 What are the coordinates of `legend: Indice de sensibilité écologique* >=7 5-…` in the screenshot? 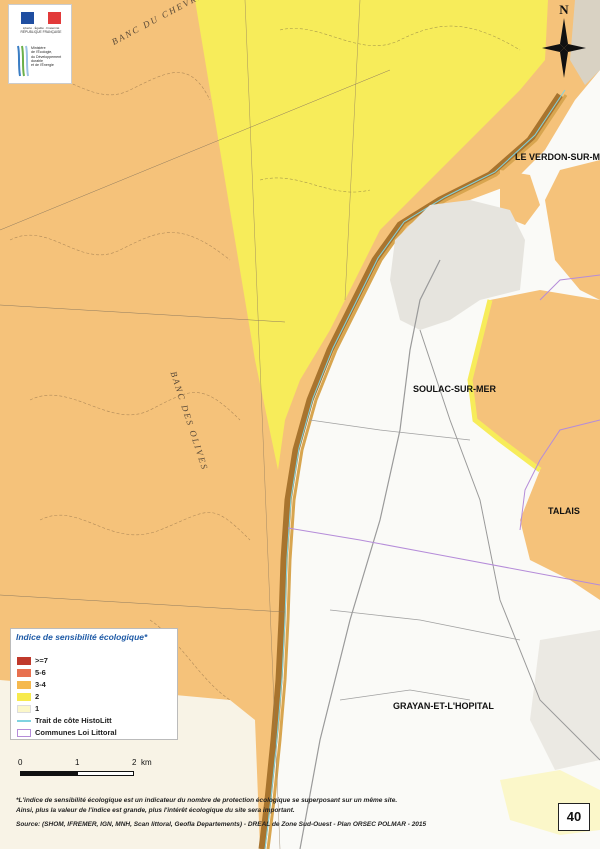 It's located at (94, 684).